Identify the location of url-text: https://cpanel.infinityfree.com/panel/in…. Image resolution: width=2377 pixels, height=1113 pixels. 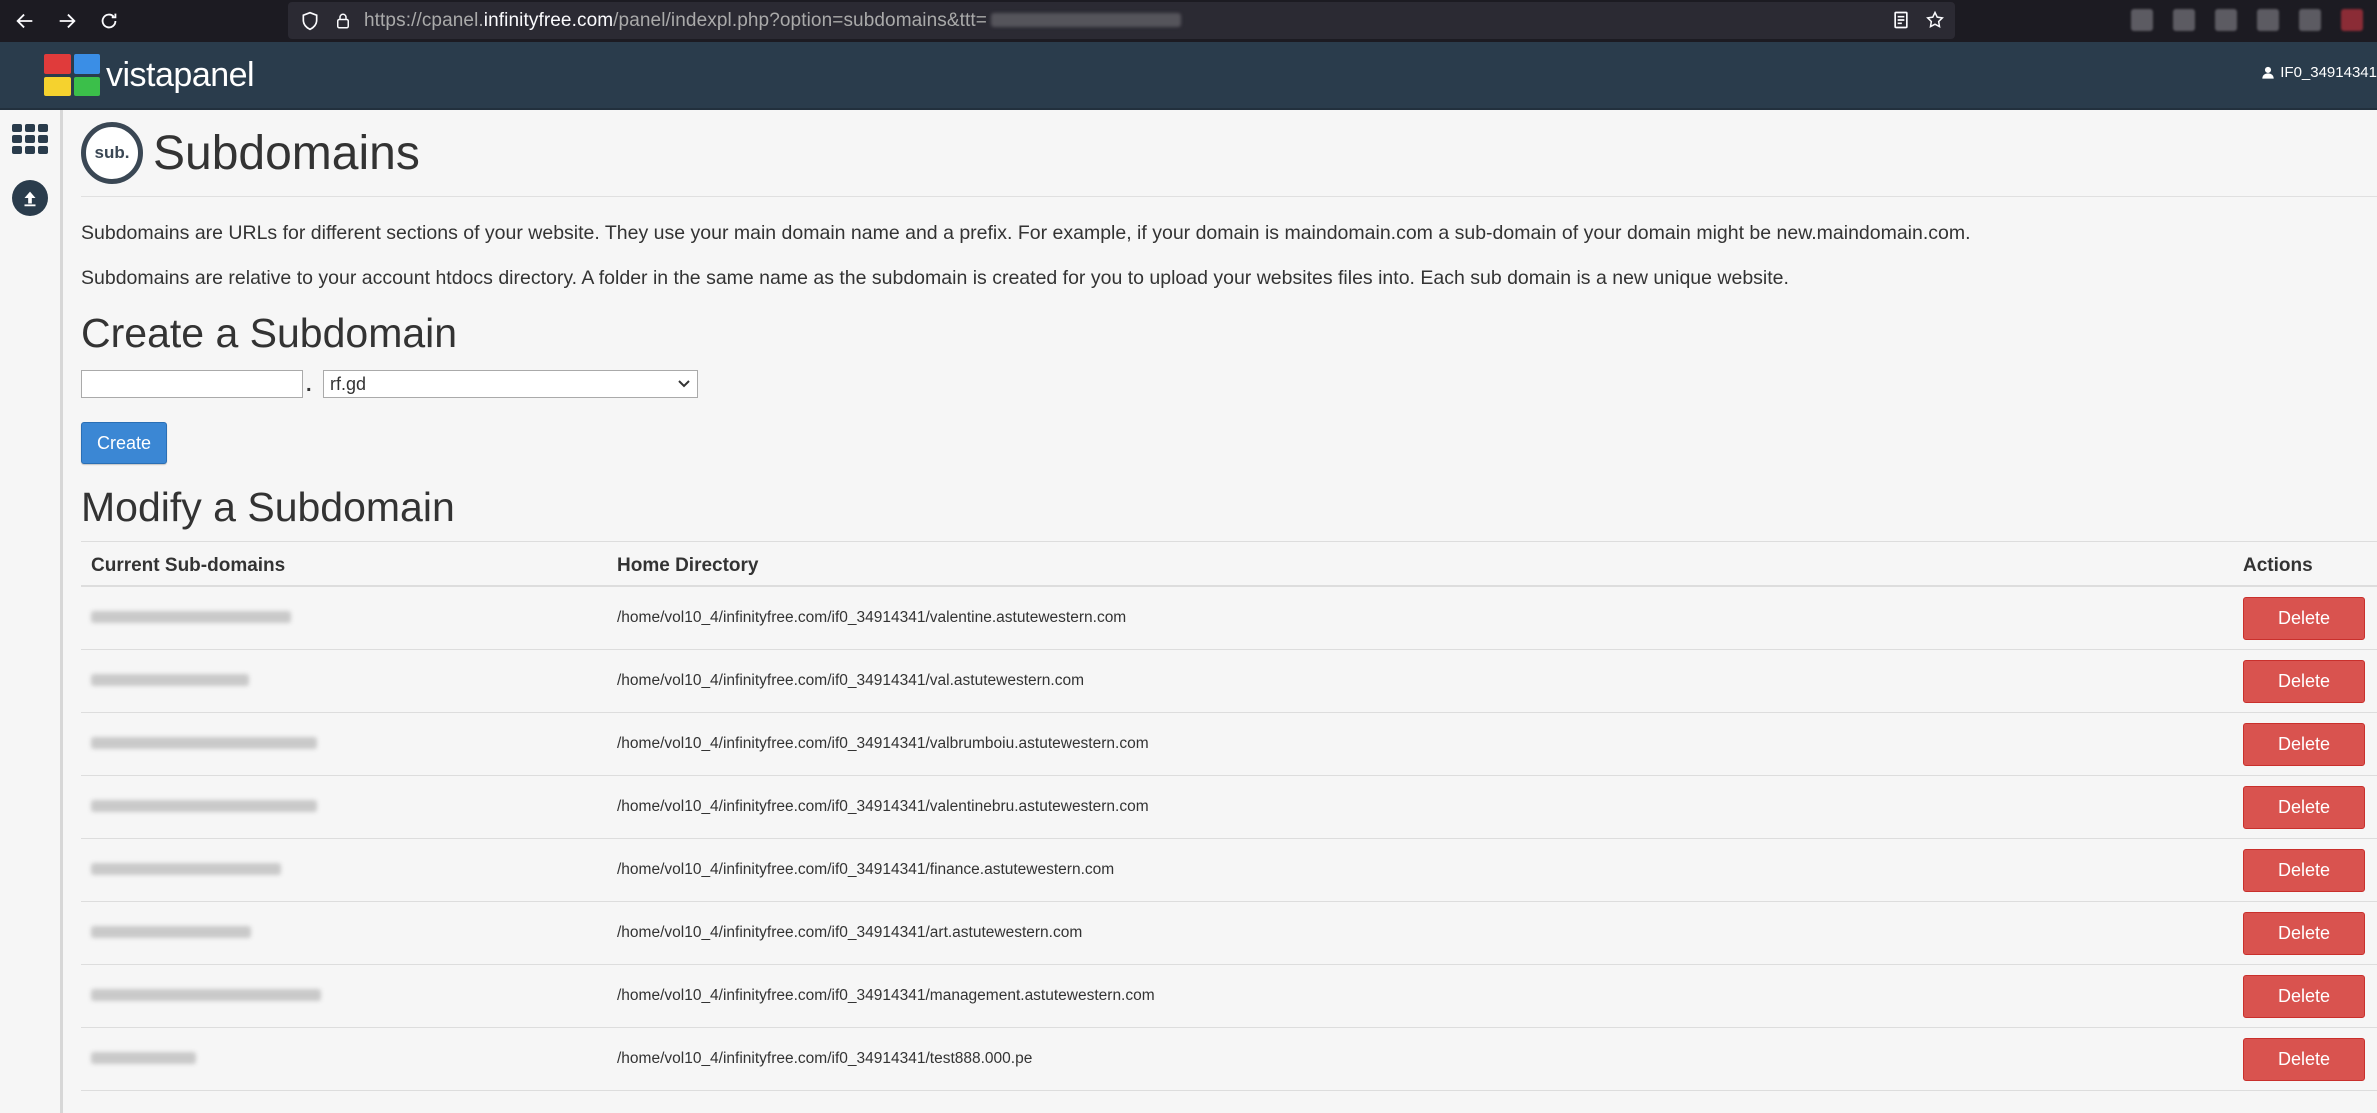
(772, 21).